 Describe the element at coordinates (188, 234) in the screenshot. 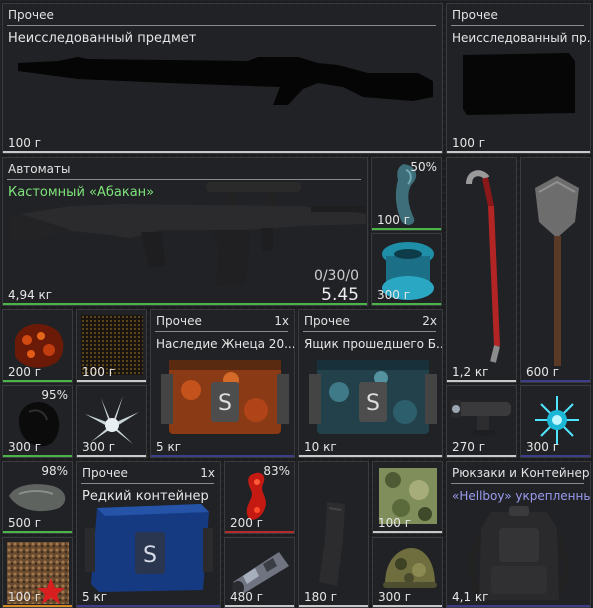

I see `assault-rifle-icon` at that location.